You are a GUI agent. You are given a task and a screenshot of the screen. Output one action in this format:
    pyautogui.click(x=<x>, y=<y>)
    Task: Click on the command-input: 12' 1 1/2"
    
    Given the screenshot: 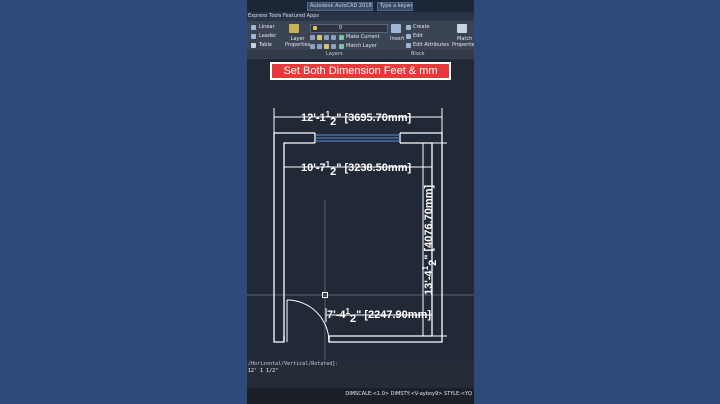 What is the action you would take?
    pyautogui.click(x=263, y=371)
    